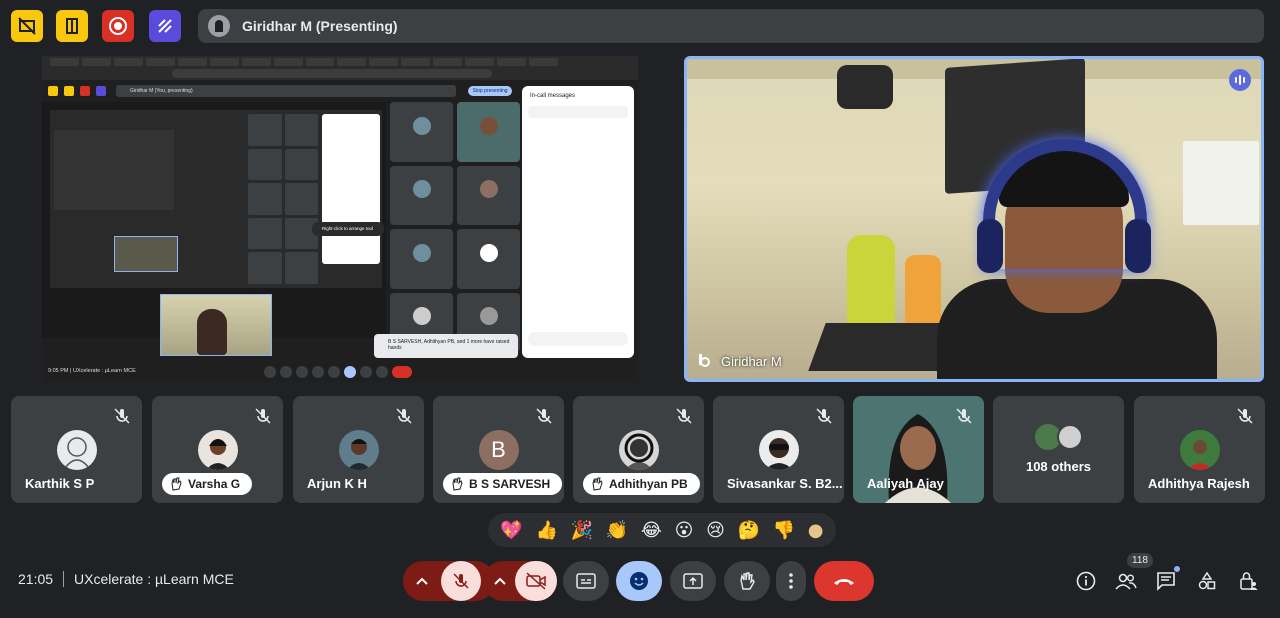 This screenshot has width=1280, height=618. I want to click on chat-button, so click(1166, 580).